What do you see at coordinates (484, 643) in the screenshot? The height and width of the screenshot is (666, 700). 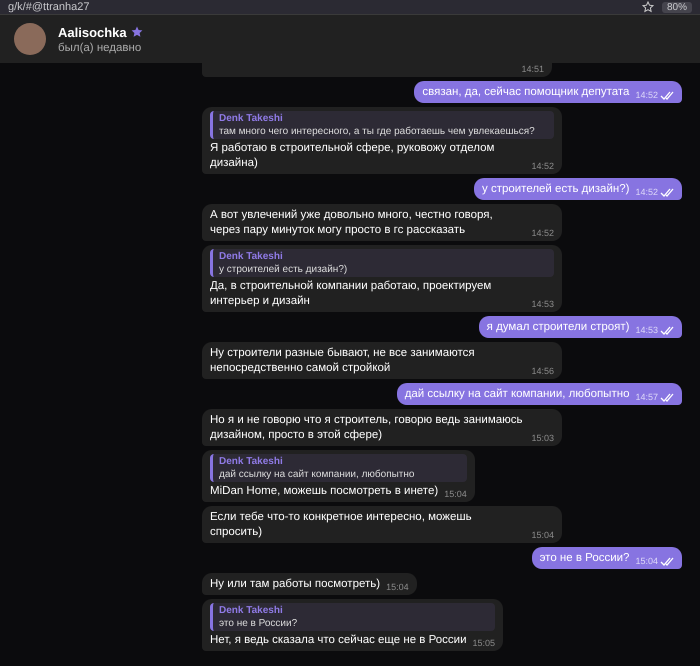 I see `message-time: 15:05` at bounding box center [484, 643].